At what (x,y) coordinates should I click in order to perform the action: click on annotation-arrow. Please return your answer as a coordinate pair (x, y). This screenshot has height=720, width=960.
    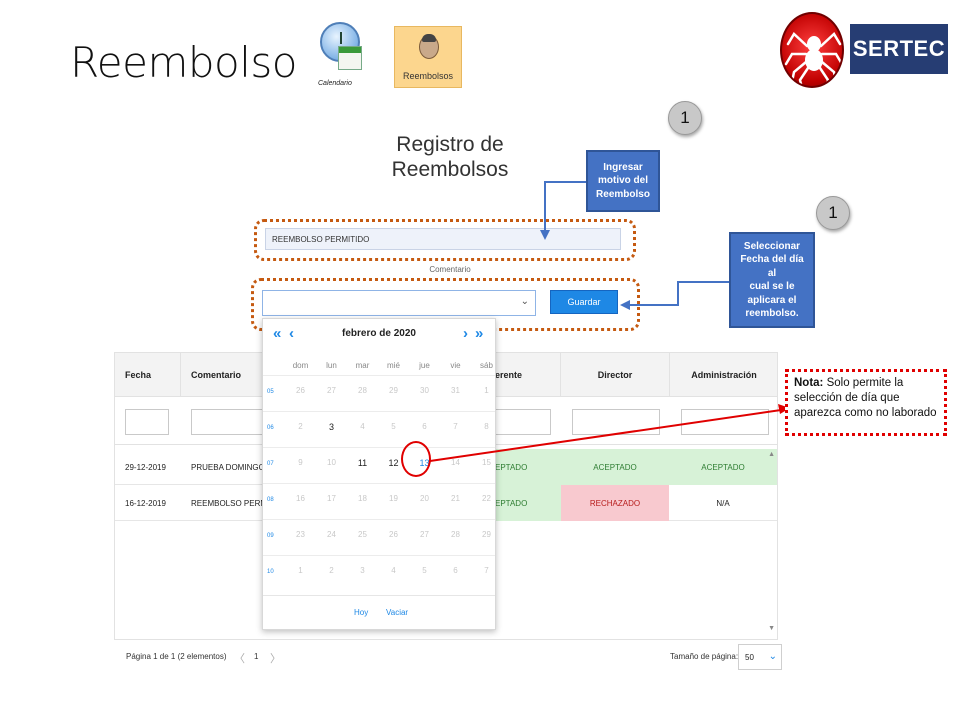
    Looking at the image, I should click on (609, 321).